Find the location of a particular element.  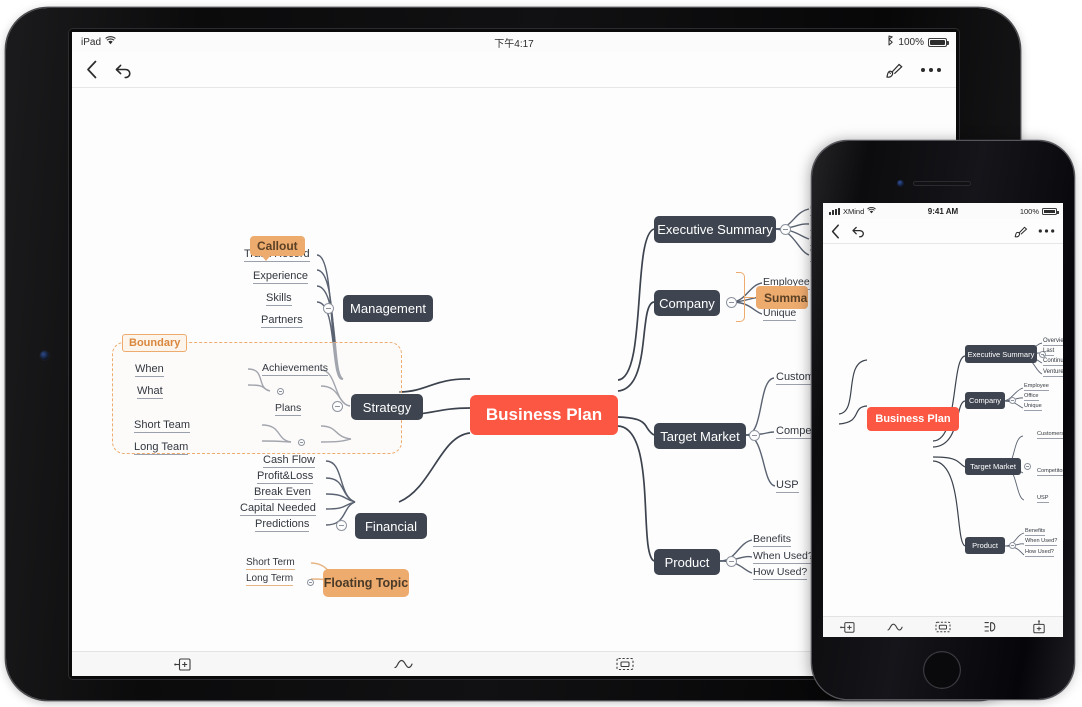

boundary-label: Boundary is located at coordinates (155, 343).